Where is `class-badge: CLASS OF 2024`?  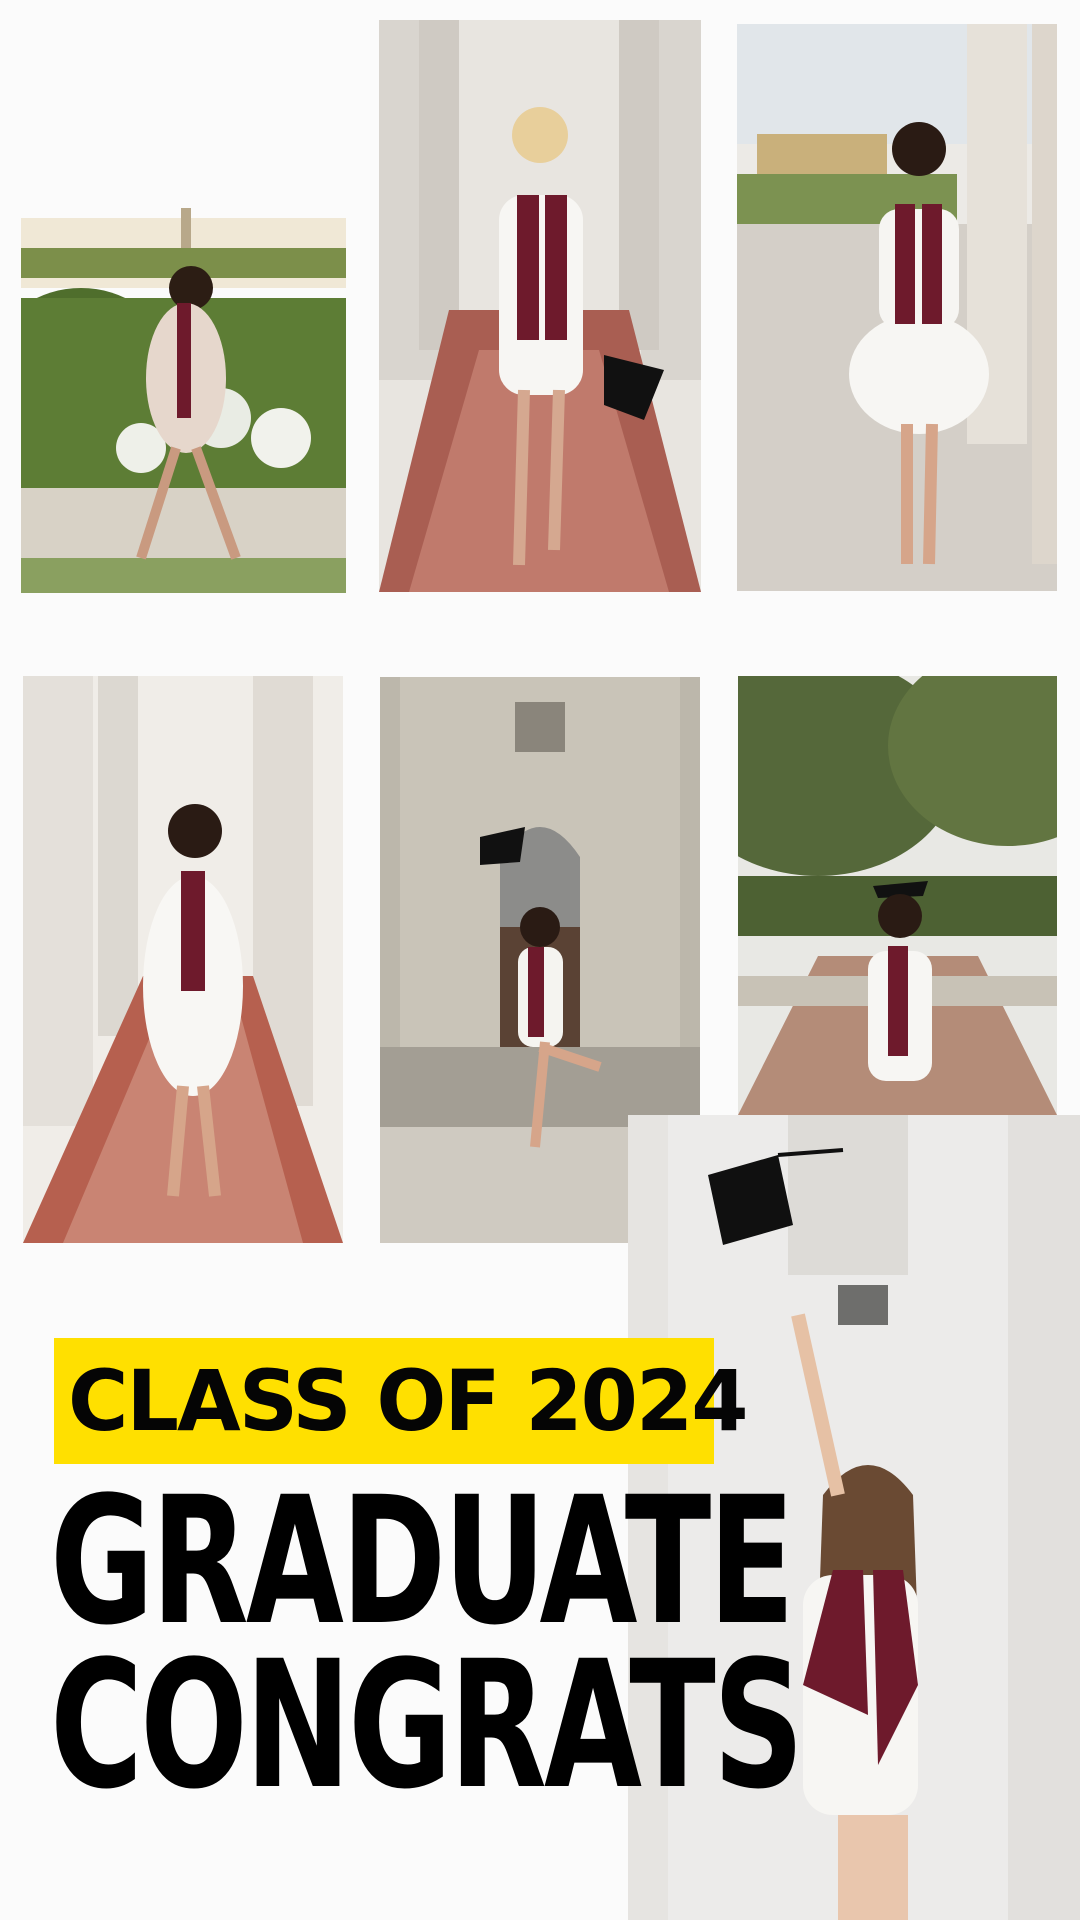
class-badge: CLASS OF 2024 is located at coordinates (401, 1401).